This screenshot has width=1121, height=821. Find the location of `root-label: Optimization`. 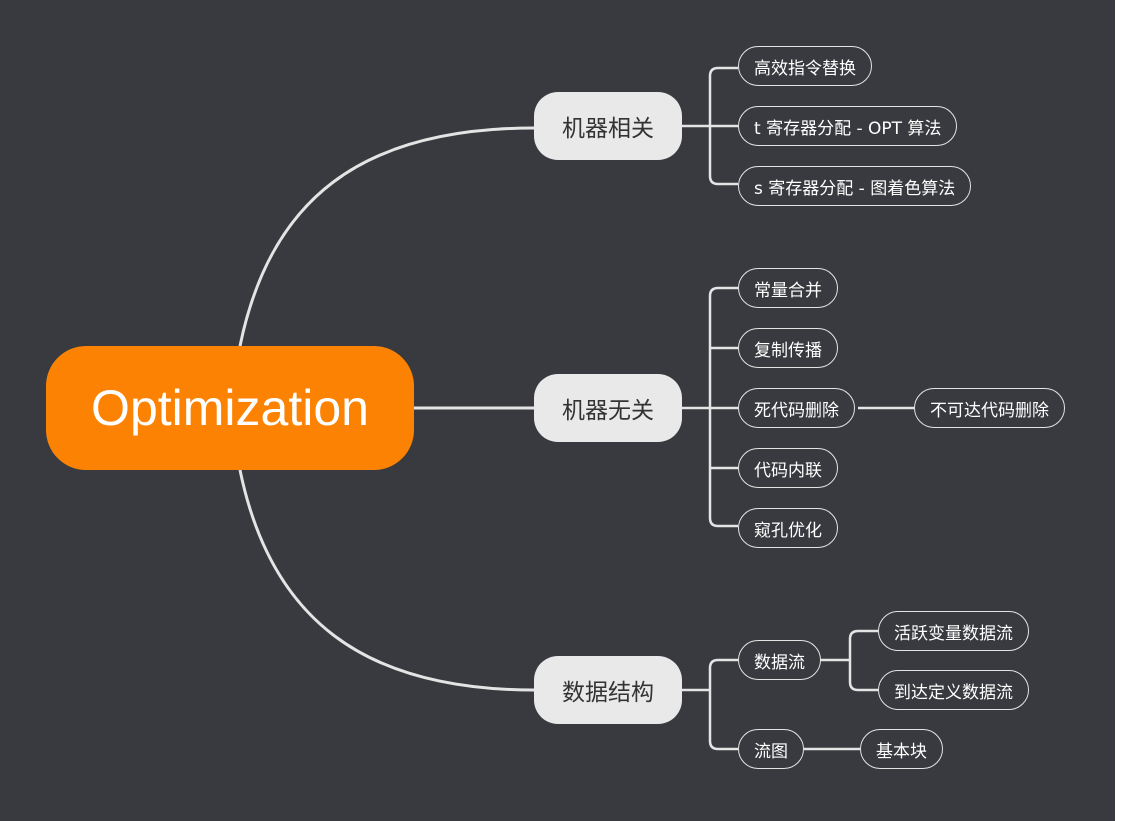

root-label: Optimization is located at coordinates (230, 408).